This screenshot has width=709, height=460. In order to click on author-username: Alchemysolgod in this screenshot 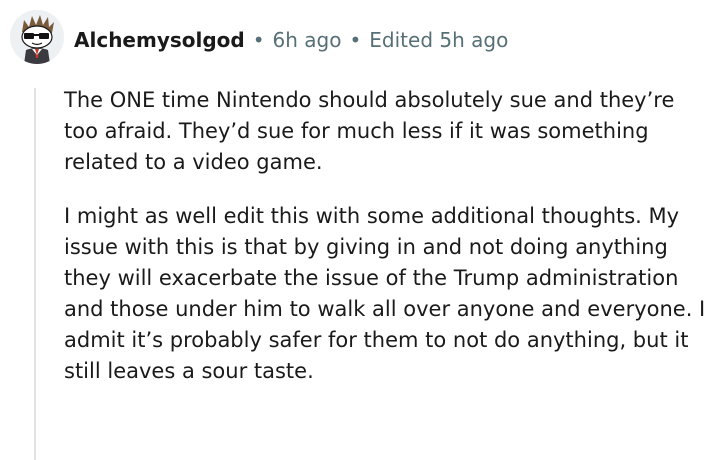, I will do `click(159, 40)`.